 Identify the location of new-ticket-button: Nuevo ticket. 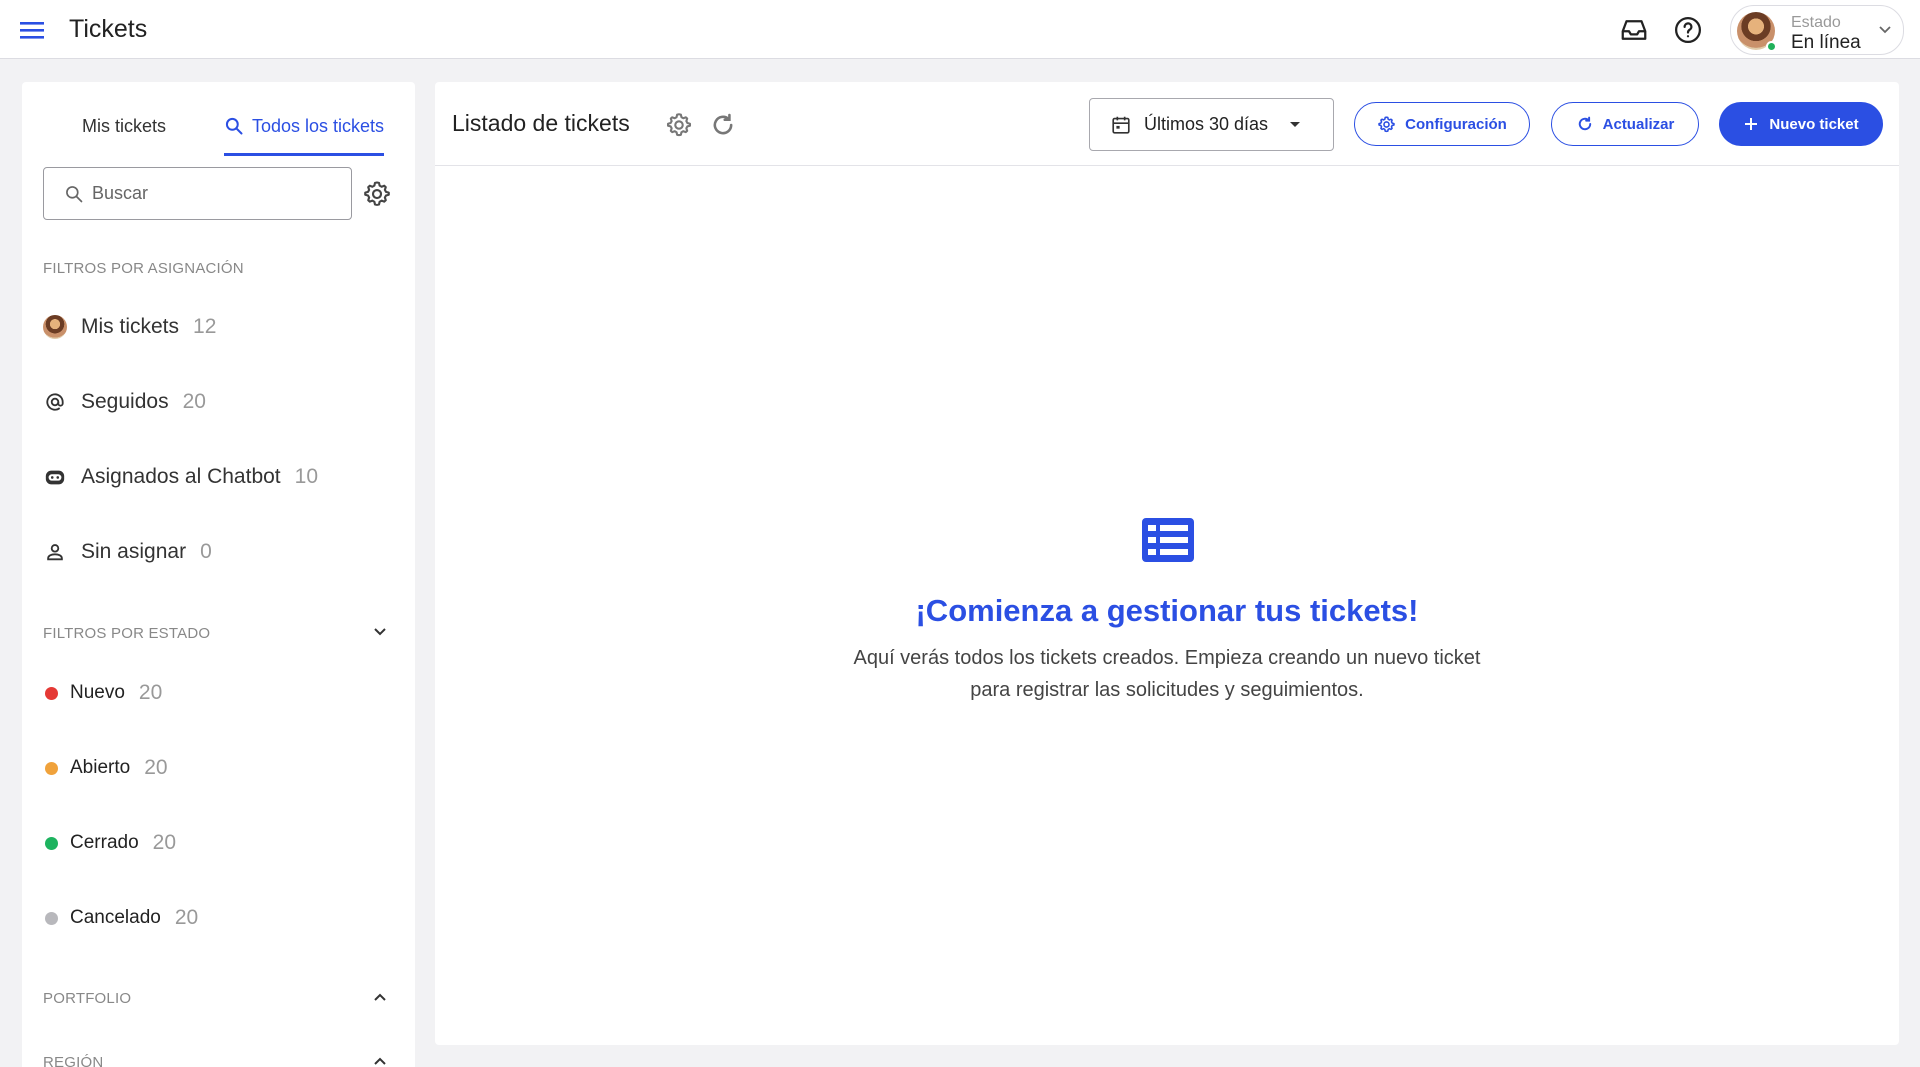
(1801, 124).